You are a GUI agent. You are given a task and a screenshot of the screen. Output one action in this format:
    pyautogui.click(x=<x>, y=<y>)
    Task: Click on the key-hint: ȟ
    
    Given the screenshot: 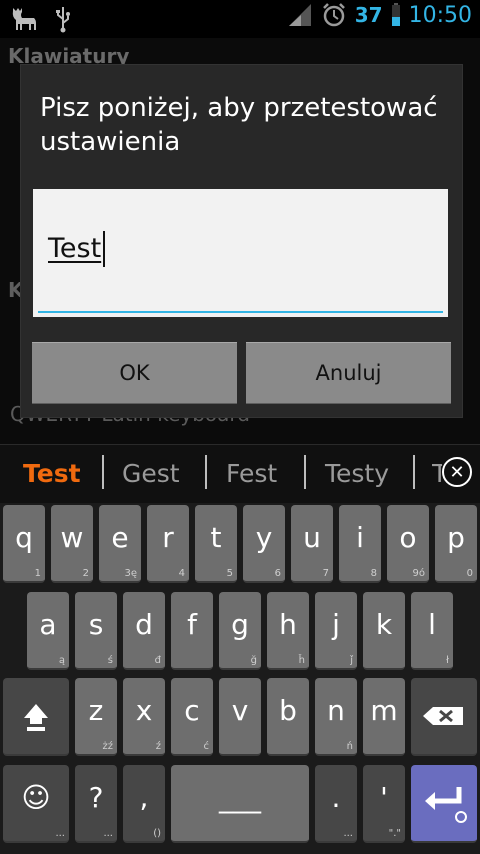 What is the action you would take?
    pyautogui.click(x=301, y=660)
    